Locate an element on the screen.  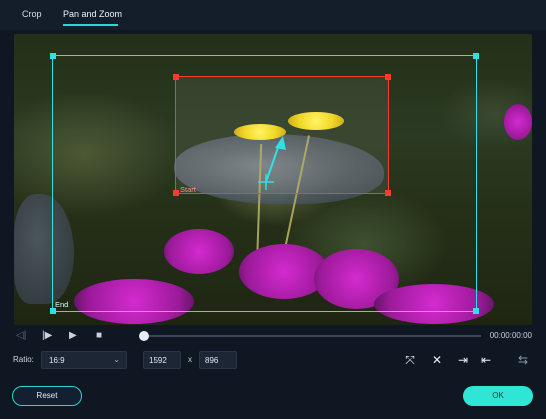
width-value: 1592 is located at coordinates (158, 360).